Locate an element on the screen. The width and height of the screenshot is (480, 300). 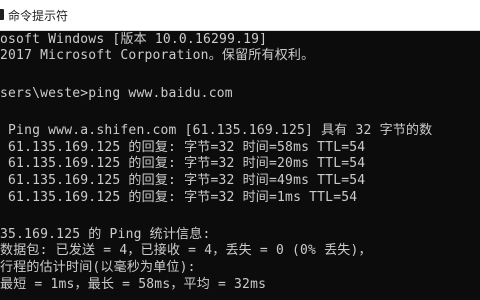
console-line-reply: 61.135.169.125 的回复: 字节=32 时间=58ms TTL=54 is located at coordinates (183, 147).